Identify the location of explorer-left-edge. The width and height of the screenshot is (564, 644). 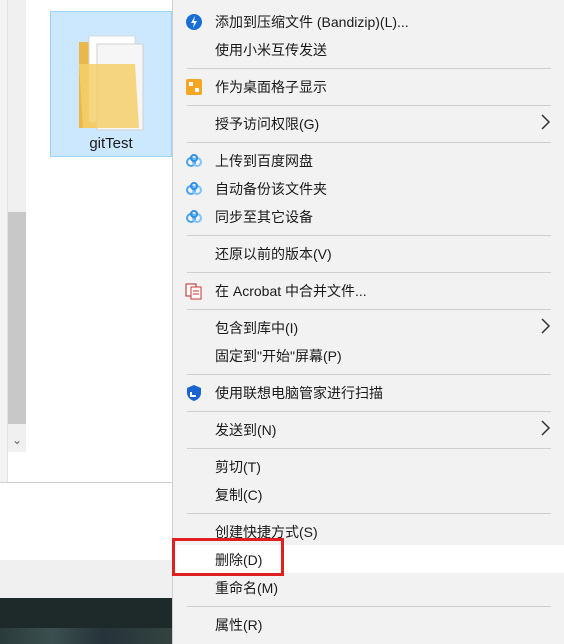
(4, 241).